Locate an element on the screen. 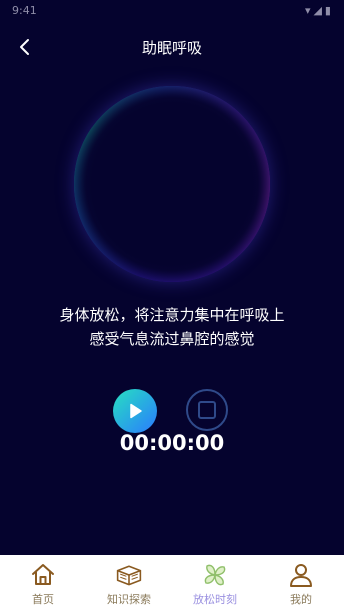 The image size is (344, 611). breathing-instruction: 身体放松，将注意力集中在呼吸上 感受气息流过鼻腔的感觉 is located at coordinates (172, 327).